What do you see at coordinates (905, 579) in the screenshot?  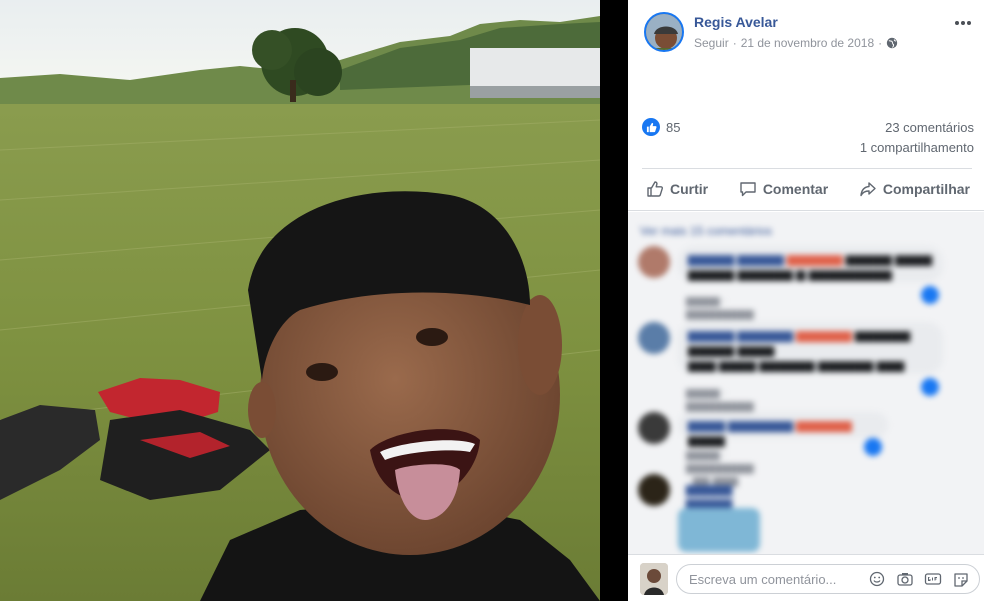 I see `camera-icon` at bounding box center [905, 579].